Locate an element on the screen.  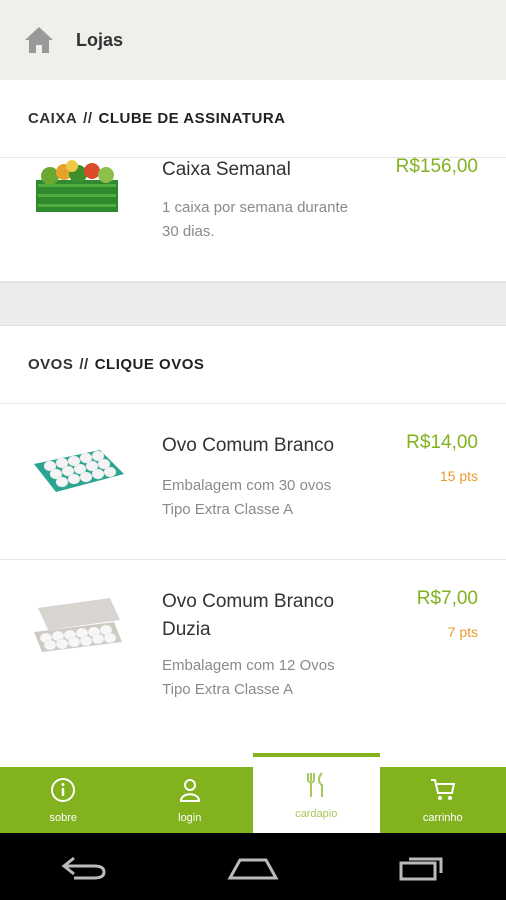
system-navigation-bar is located at coordinates (253, 866).